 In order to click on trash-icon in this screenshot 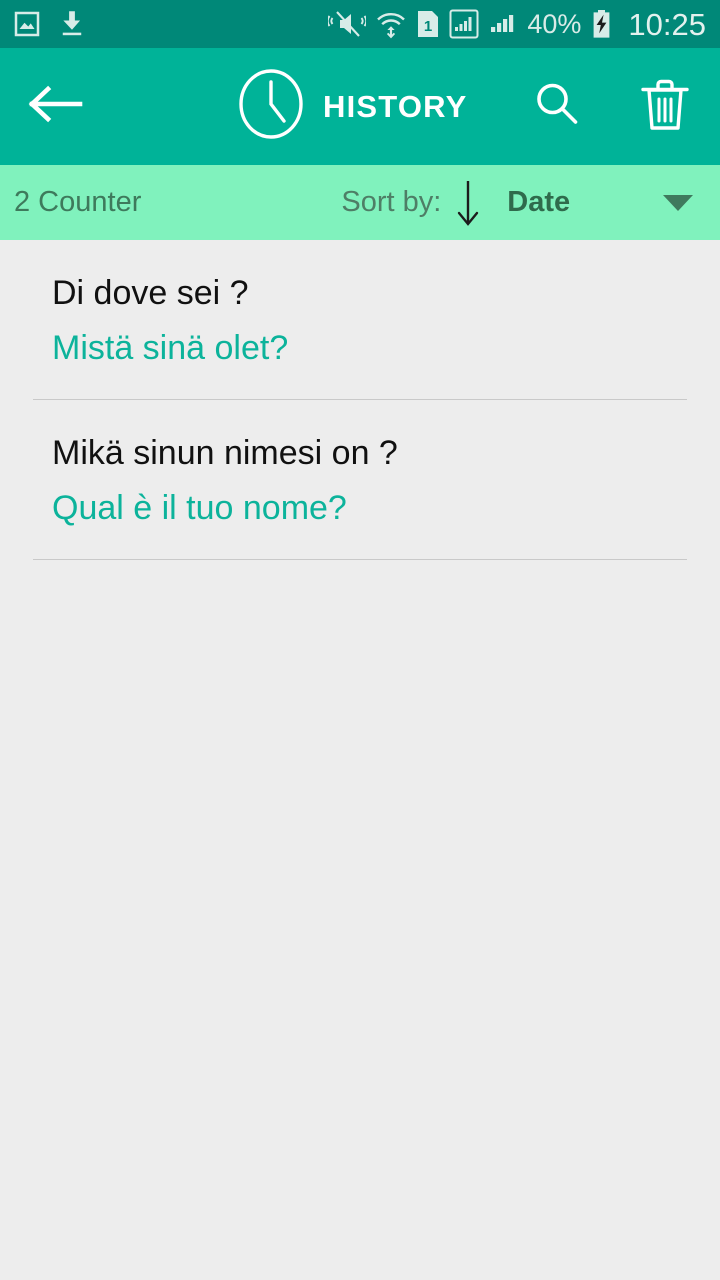, I will do `click(665, 106)`.